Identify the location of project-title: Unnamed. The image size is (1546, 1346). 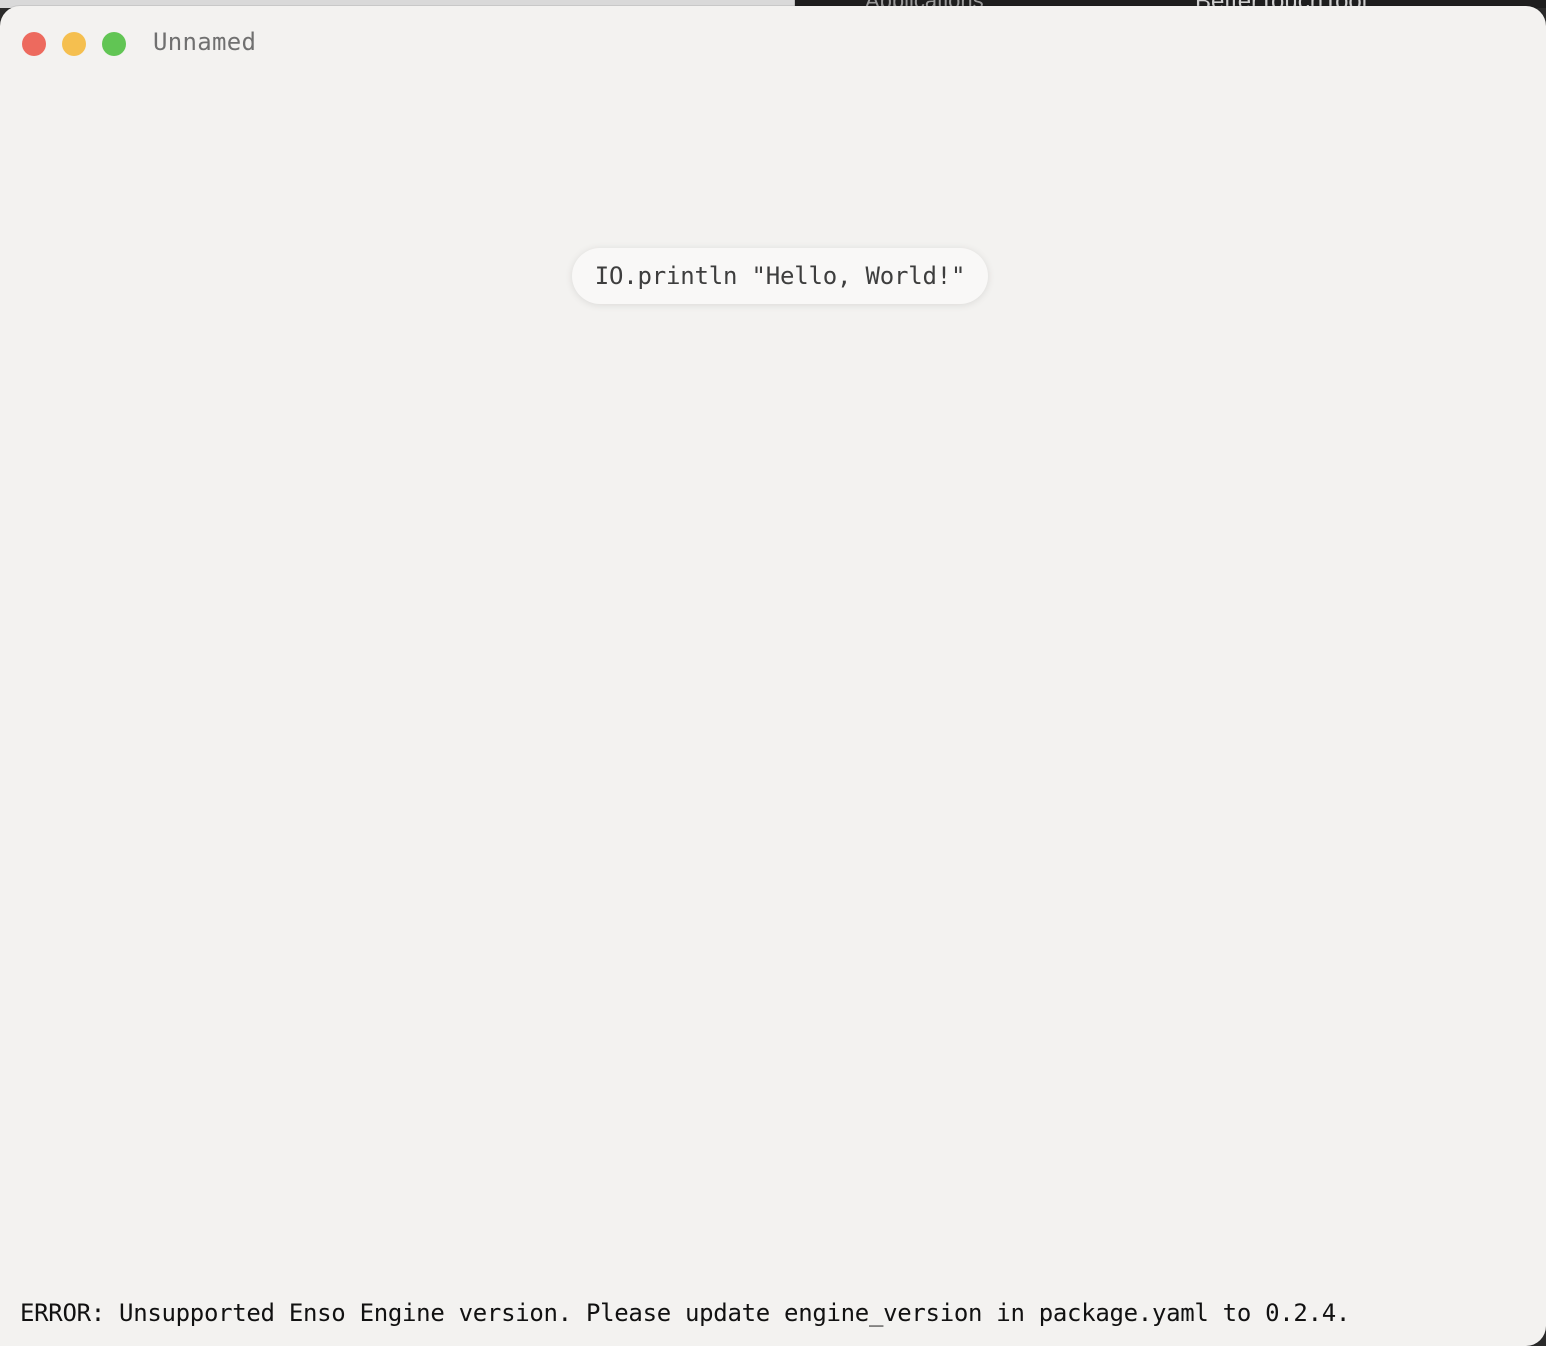
(204, 42).